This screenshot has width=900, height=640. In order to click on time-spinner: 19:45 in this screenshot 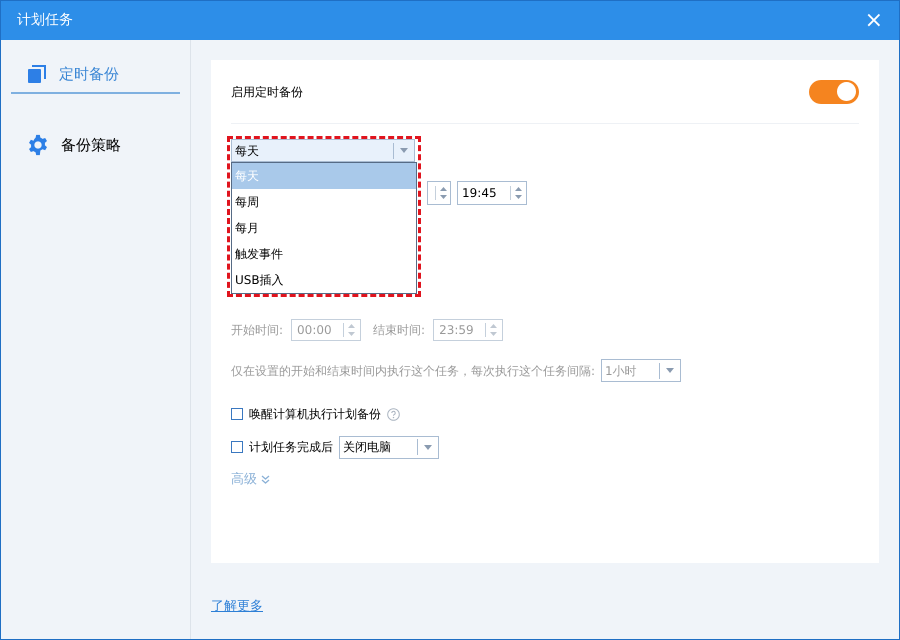, I will do `click(492, 193)`.